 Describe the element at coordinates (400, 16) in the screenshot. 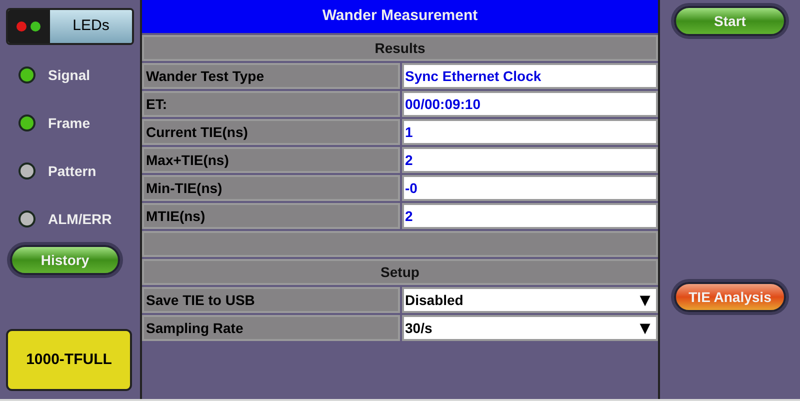

I see `screen-title: Wander Measurement` at that location.